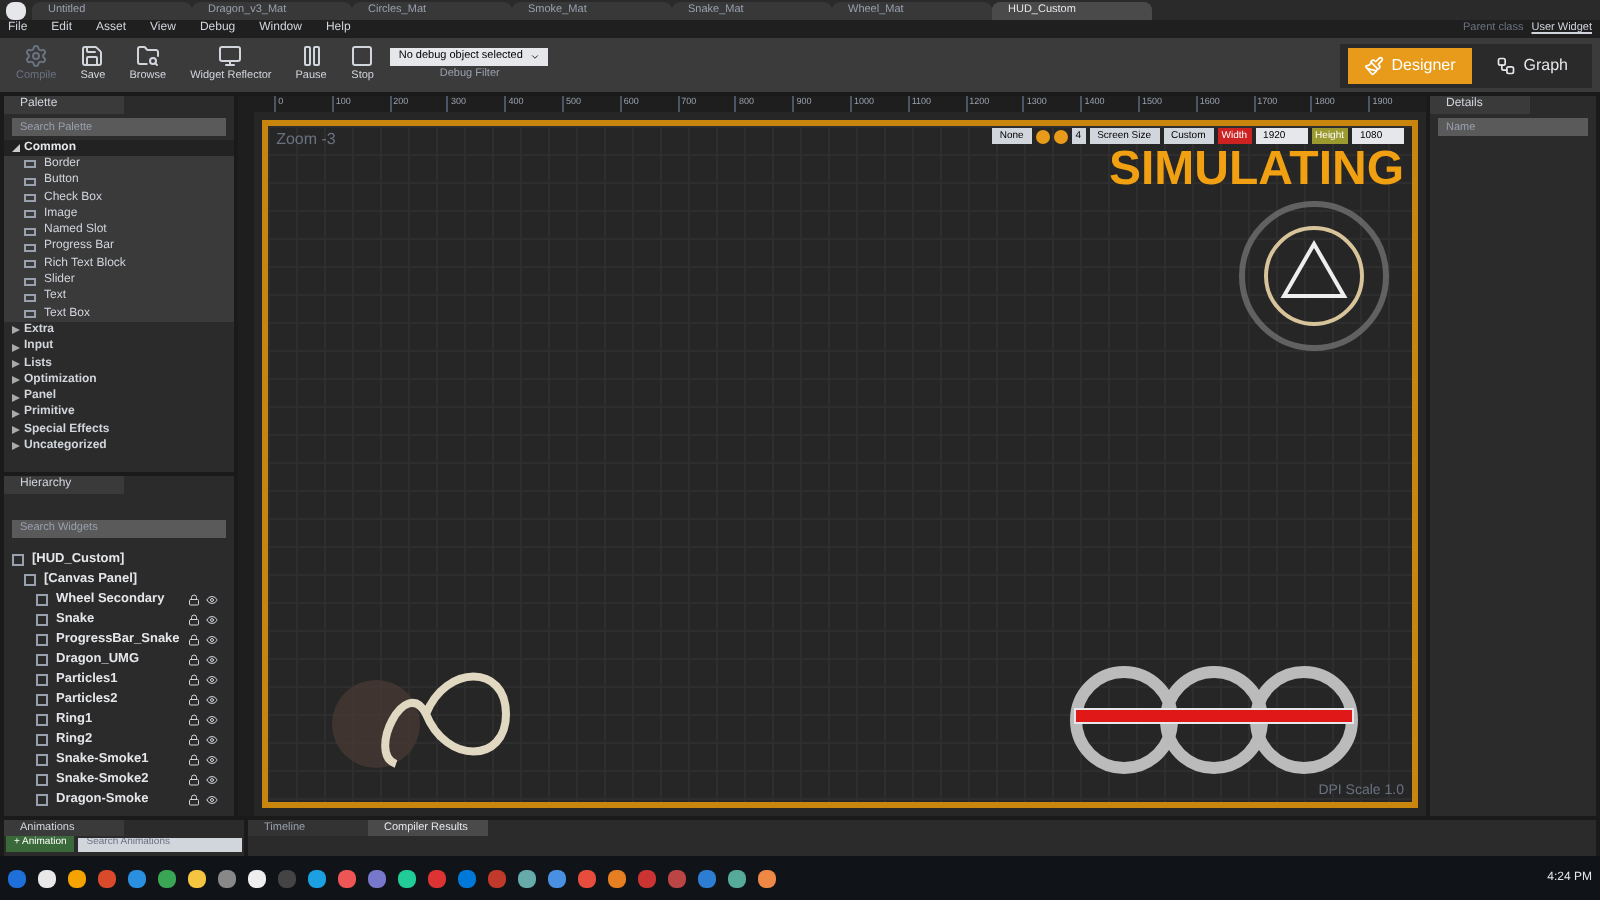 This screenshot has height=900, width=1600. Describe the element at coordinates (362, 56) in the screenshot. I see `stop-icon` at that location.